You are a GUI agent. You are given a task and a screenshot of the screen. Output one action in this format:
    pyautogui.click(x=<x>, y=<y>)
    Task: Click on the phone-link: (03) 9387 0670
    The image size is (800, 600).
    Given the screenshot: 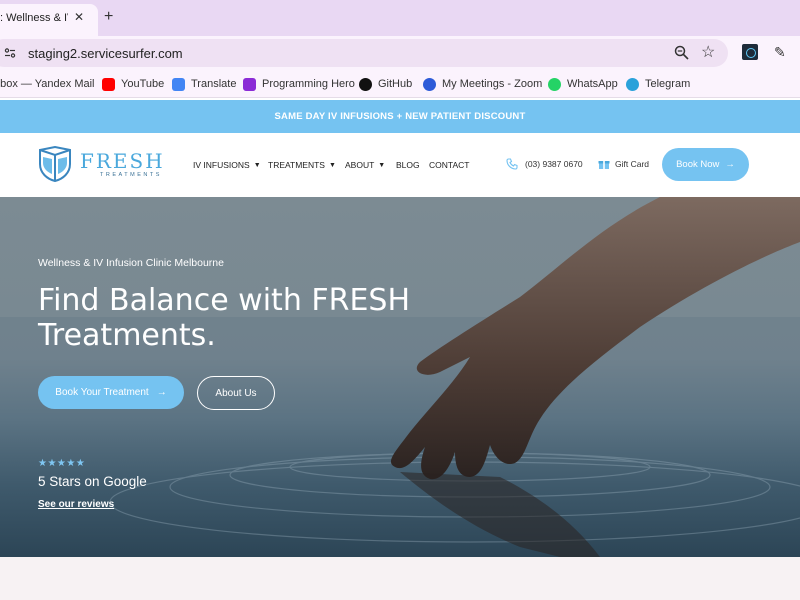 What is the action you would take?
    pyautogui.click(x=544, y=164)
    